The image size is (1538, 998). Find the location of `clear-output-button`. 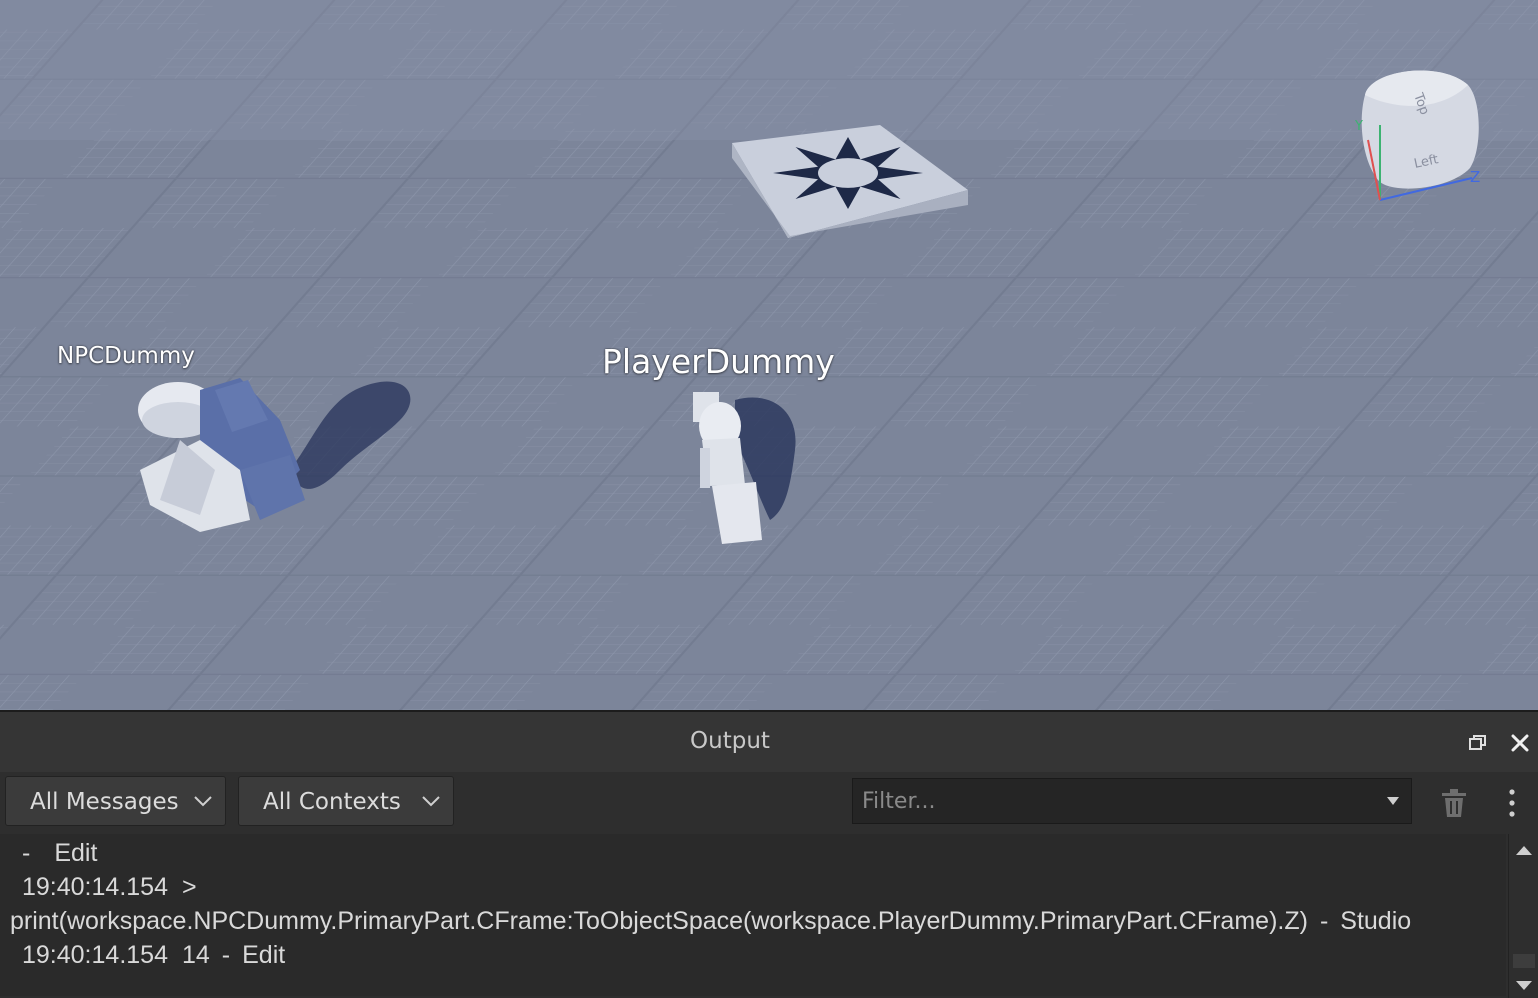

clear-output-button is located at coordinates (1454, 803).